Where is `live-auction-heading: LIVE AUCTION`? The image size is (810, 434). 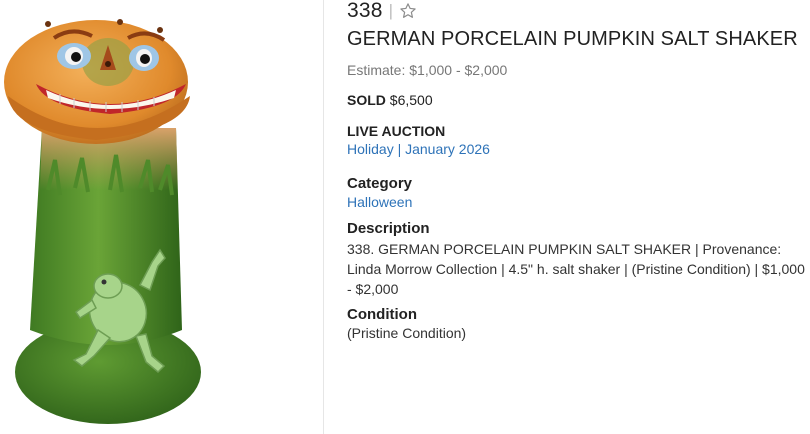
live-auction-heading: LIVE AUCTION is located at coordinates (396, 131).